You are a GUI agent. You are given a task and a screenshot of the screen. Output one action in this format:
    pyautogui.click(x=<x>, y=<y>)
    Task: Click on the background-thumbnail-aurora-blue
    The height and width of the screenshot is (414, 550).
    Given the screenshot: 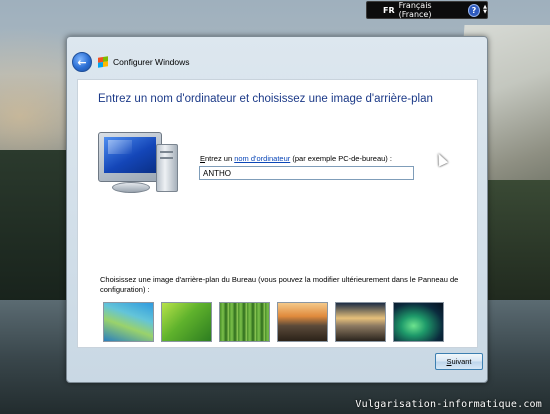 What is the action you would take?
    pyautogui.click(x=128, y=322)
    